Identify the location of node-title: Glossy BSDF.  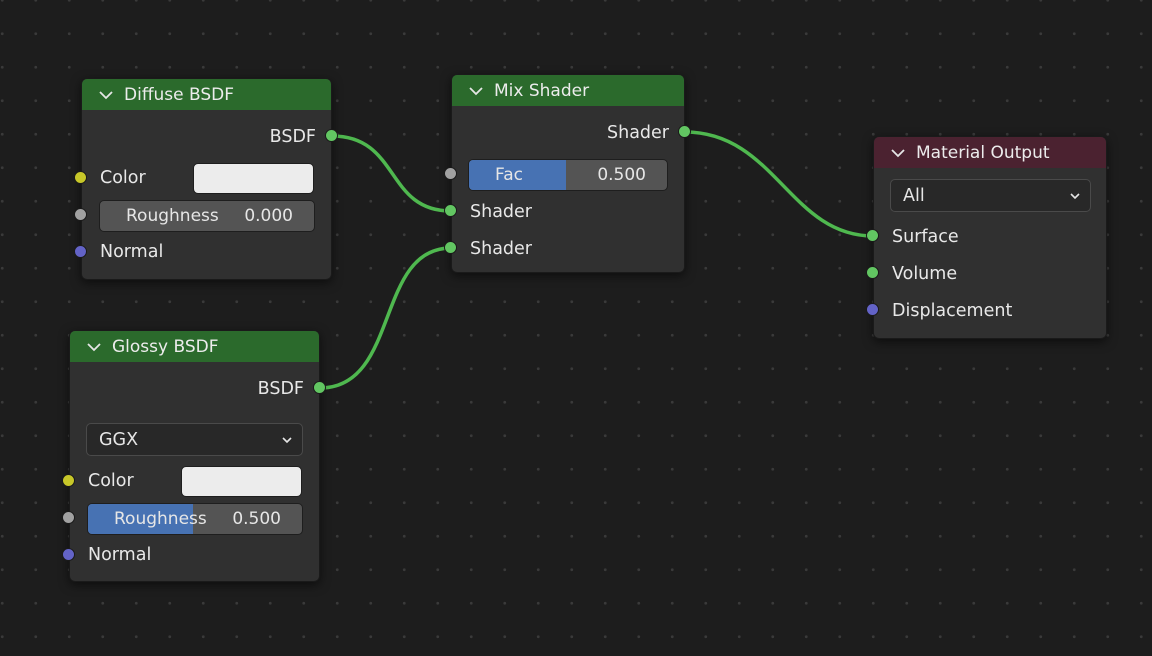
(165, 346).